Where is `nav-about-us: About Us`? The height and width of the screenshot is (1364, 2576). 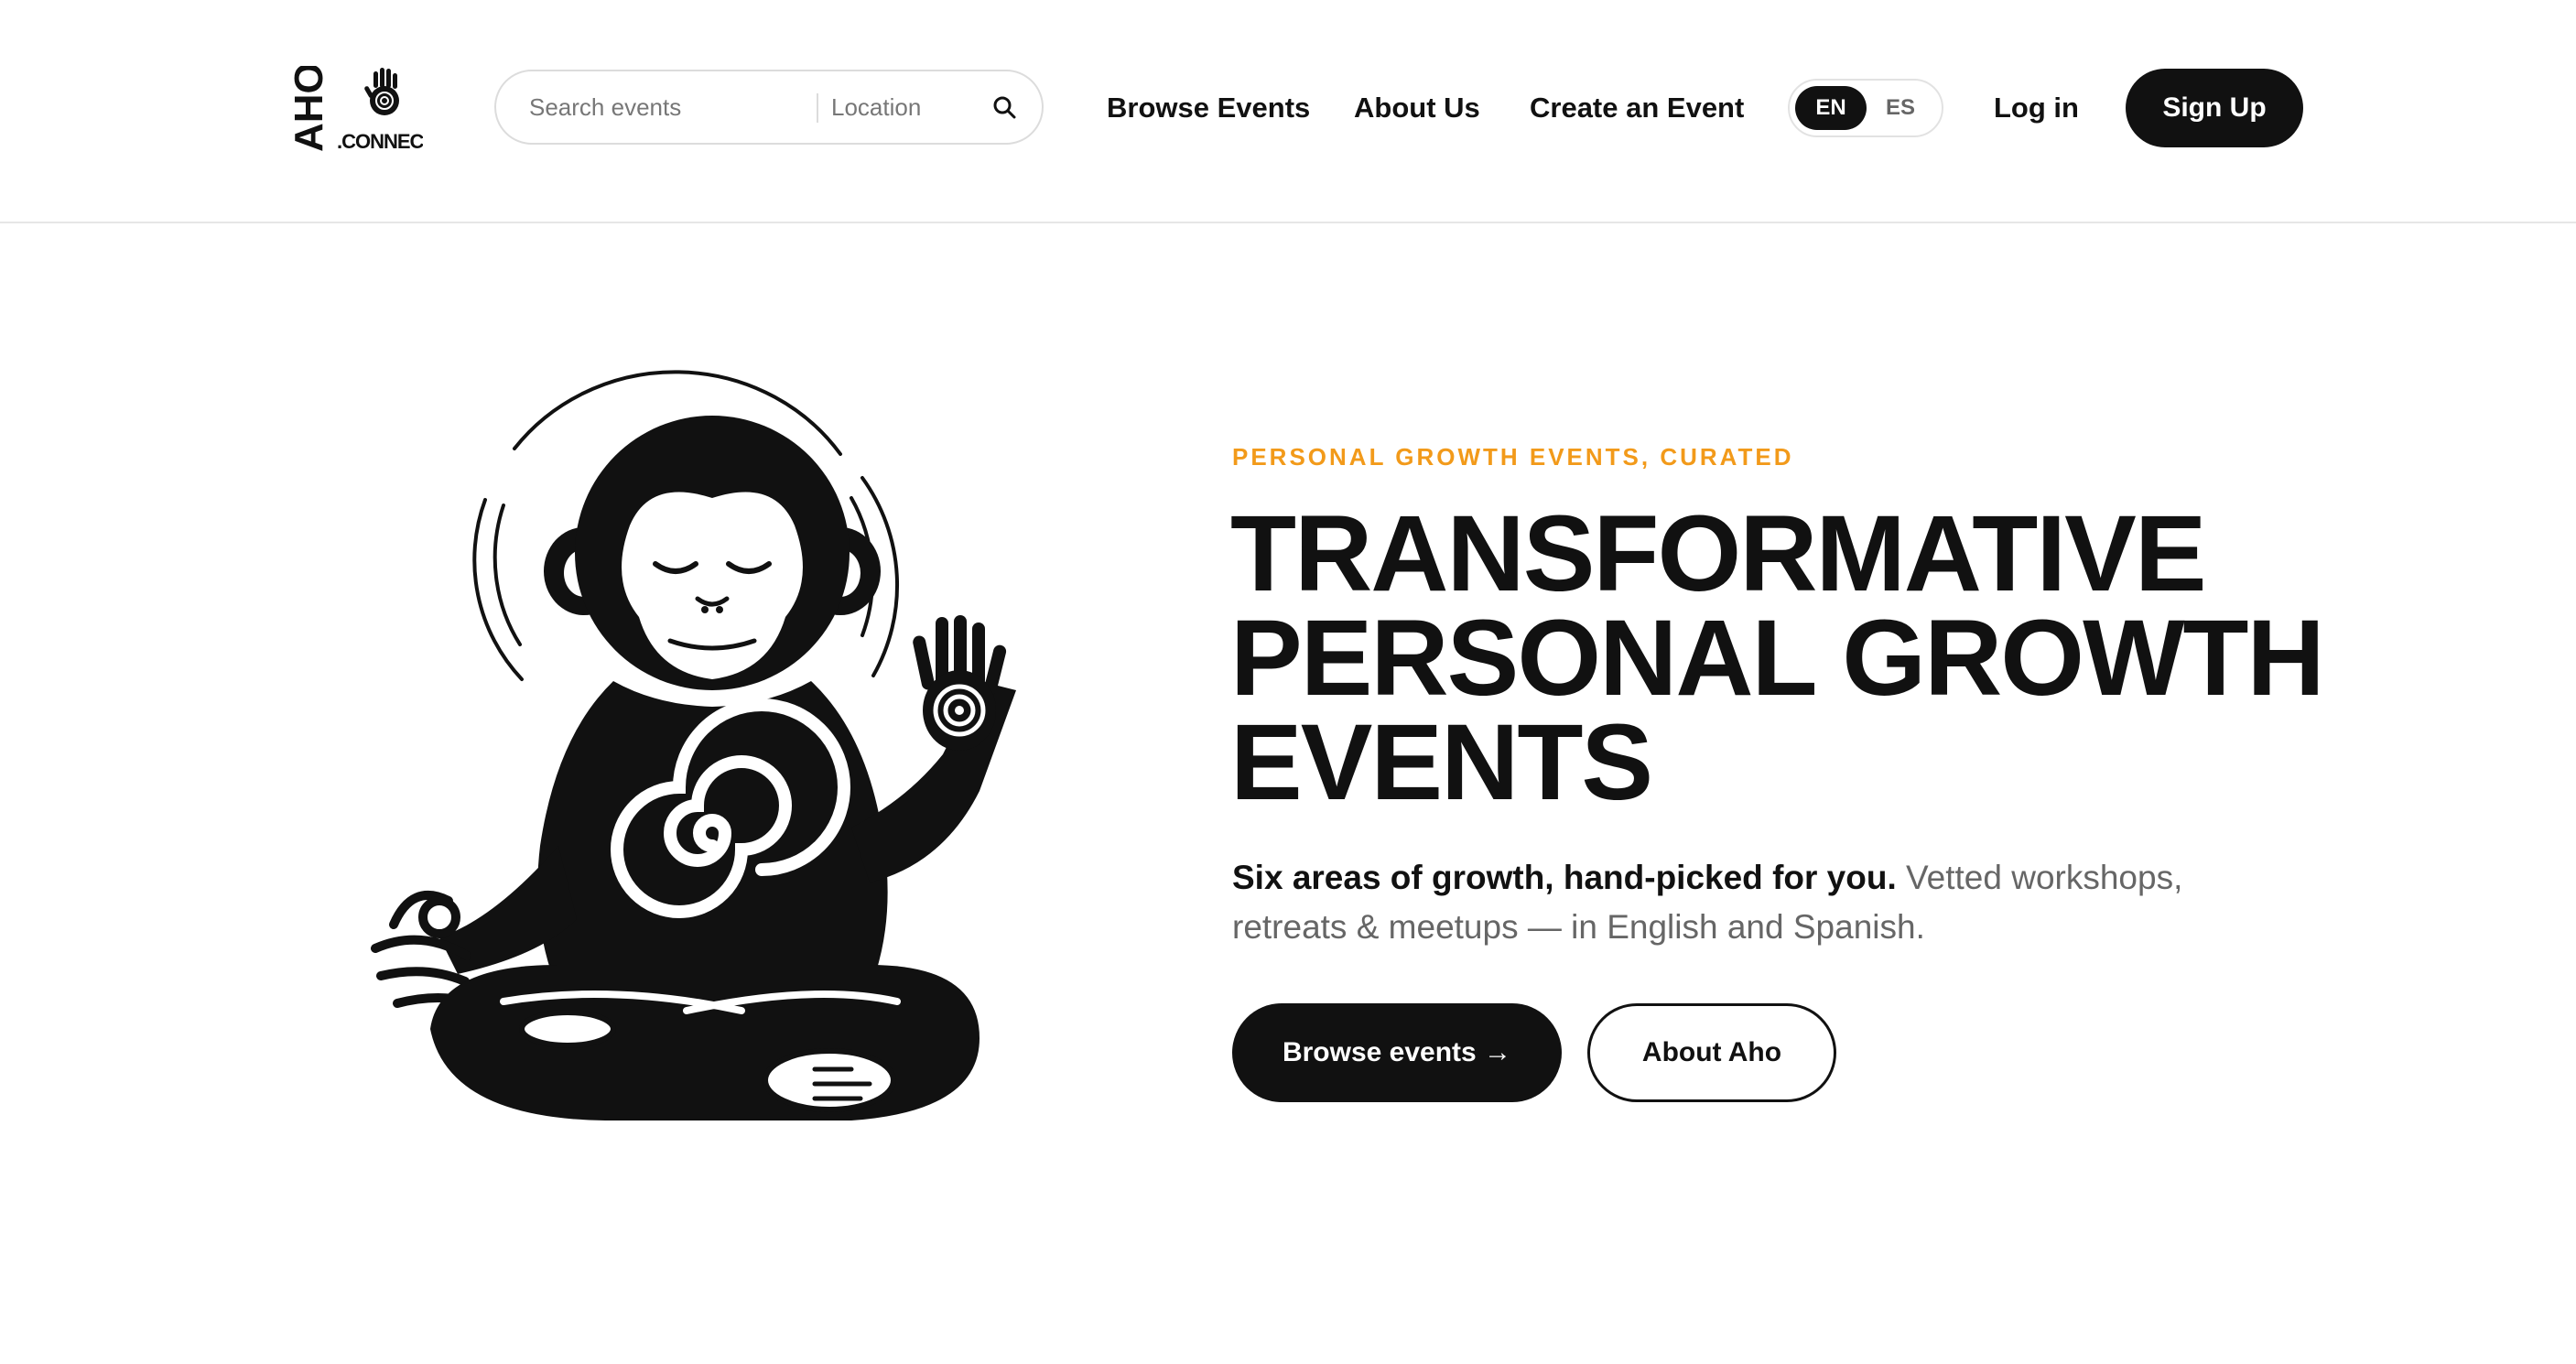
nav-about-us: About Us is located at coordinates (1417, 108).